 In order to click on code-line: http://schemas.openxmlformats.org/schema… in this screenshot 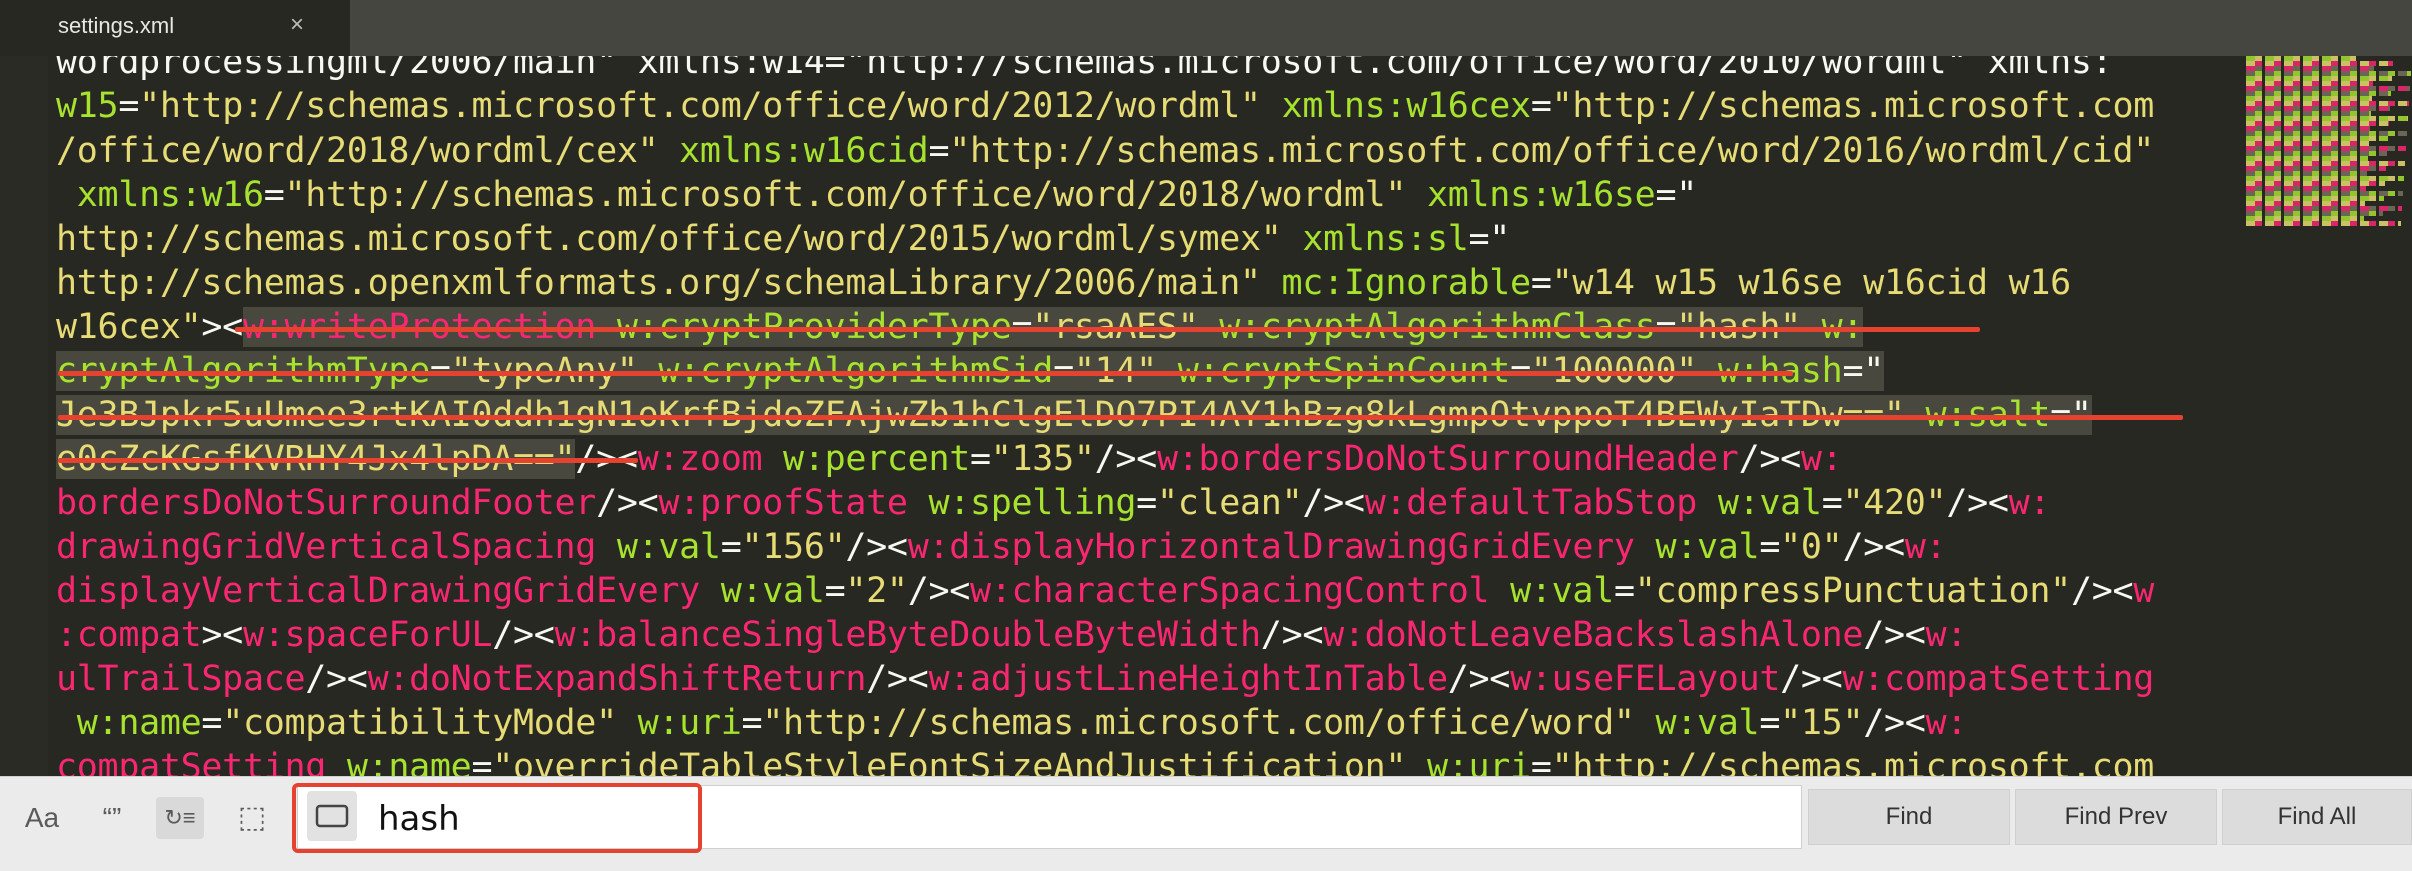, I will do `click(1063, 283)`.